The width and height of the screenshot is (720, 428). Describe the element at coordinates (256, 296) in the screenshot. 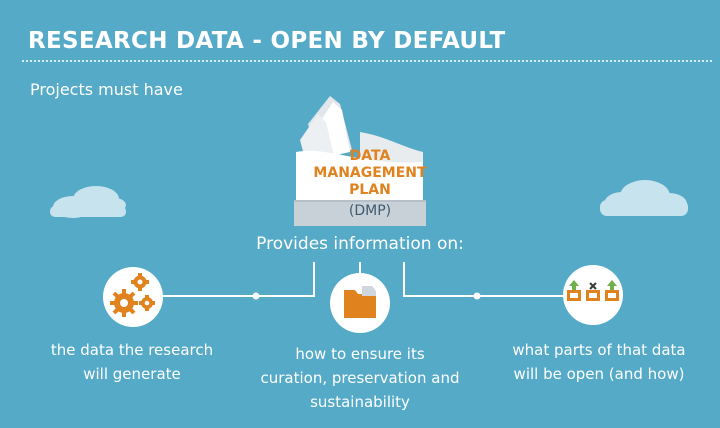

I see `connector-dot-left` at that location.